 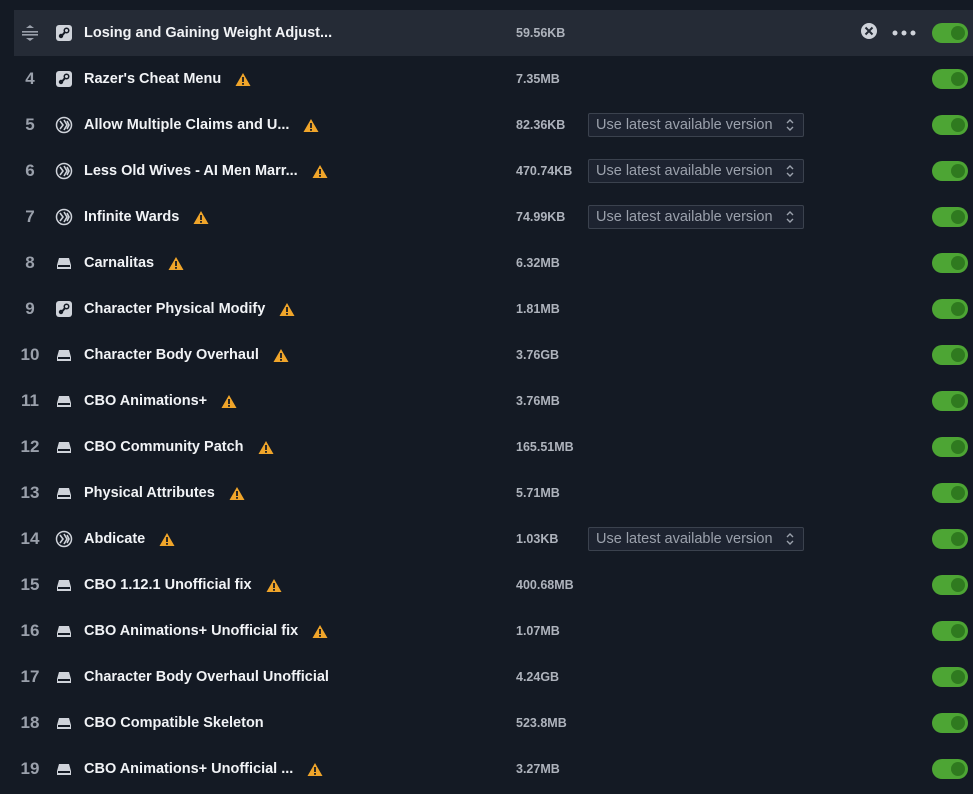 What do you see at coordinates (30, 538) in the screenshot?
I see `row-index: 14` at bounding box center [30, 538].